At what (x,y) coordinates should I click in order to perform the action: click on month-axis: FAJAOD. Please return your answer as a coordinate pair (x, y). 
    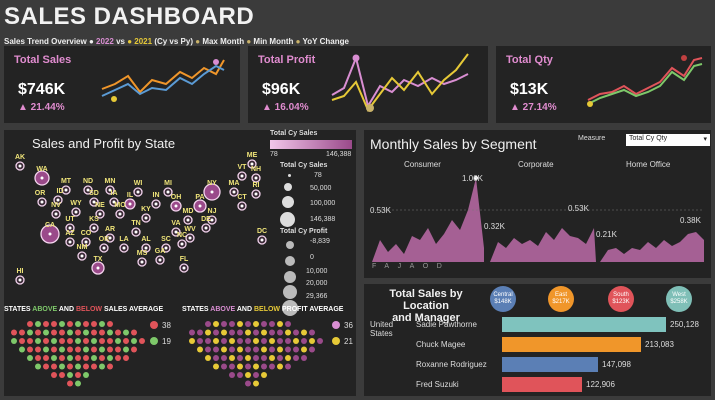
    Looking at the image, I should click on (411, 266).